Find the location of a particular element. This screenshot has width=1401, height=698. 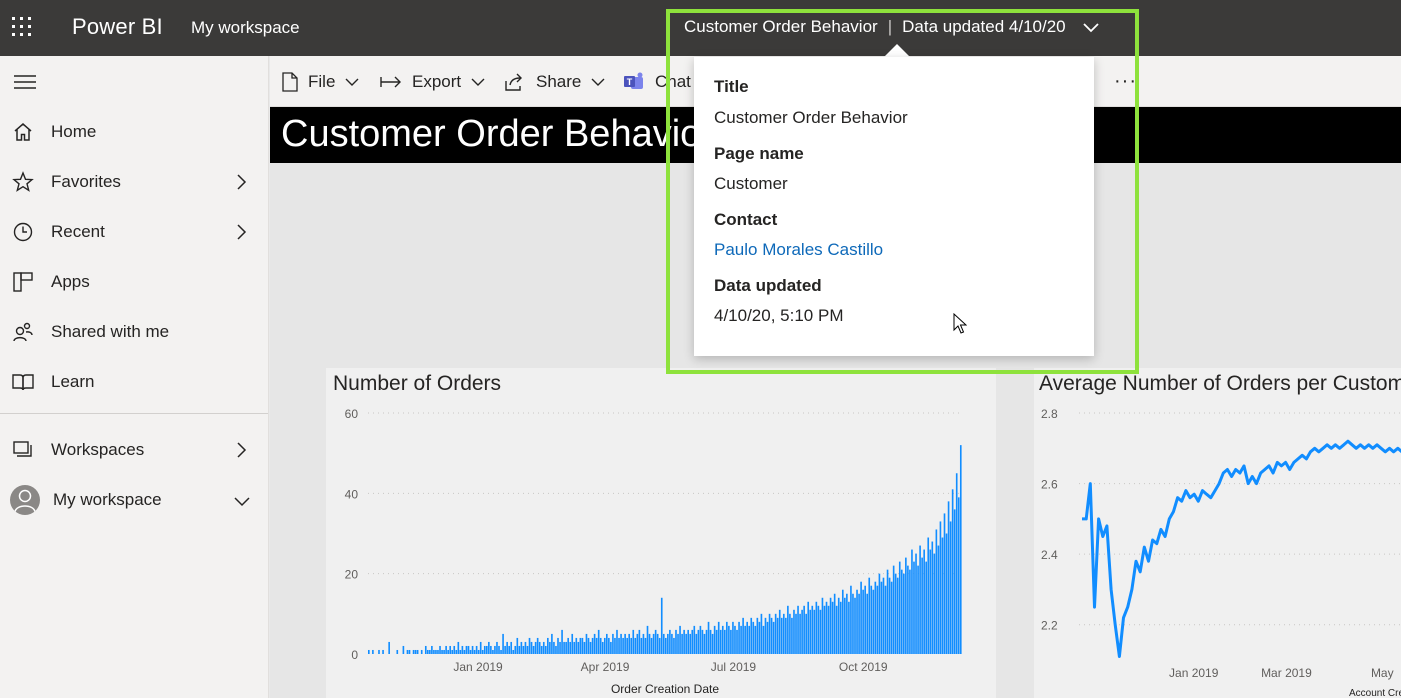

nav-item-my-workspace: My workspace is located at coordinates (134, 500).